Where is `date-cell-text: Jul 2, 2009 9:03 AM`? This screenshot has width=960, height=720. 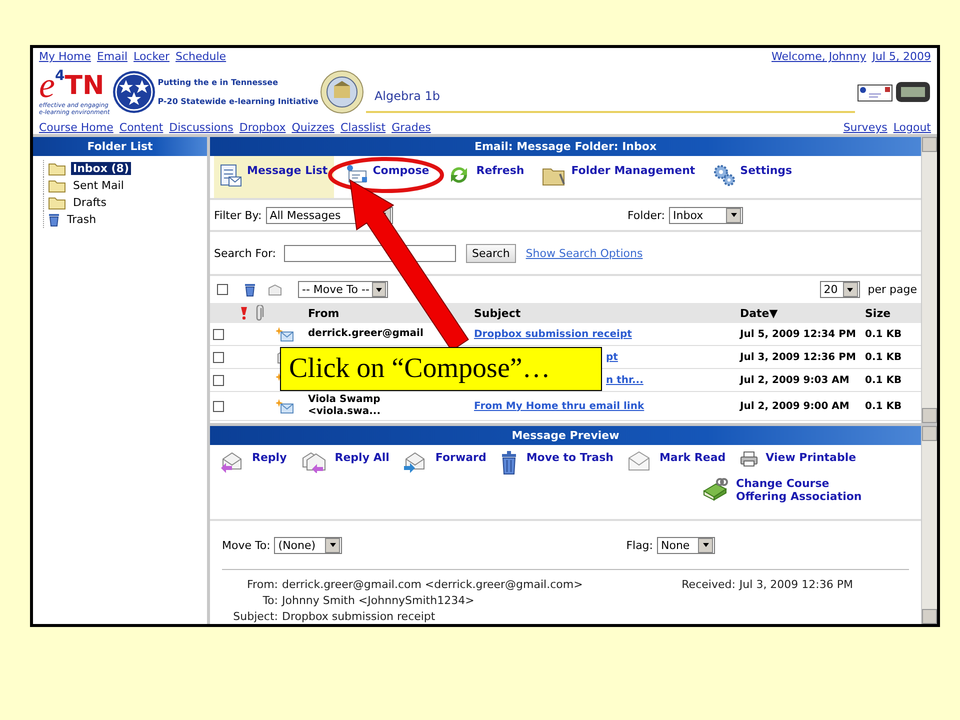
date-cell-text: Jul 2, 2009 9:03 AM is located at coordinates (795, 380).